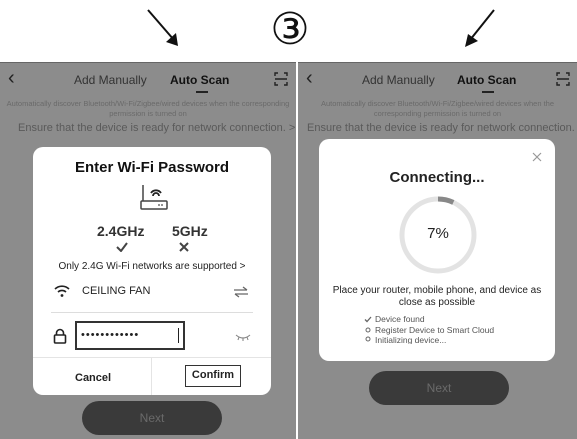 This screenshot has width=577, height=439. What do you see at coordinates (480, 28) in the screenshot?
I see `arrow-down-left-icon` at bounding box center [480, 28].